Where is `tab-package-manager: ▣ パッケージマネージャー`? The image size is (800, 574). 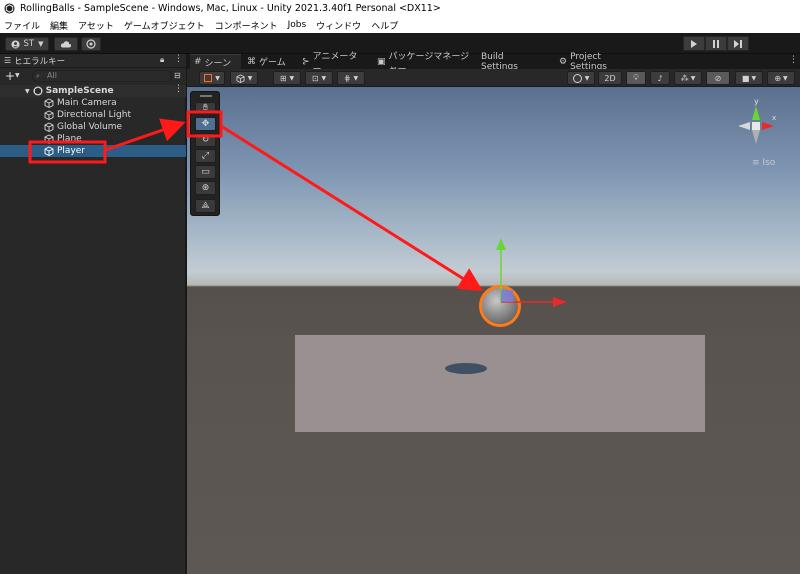
tab-package-manager: ▣ パッケージマネージャー is located at coordinates (425, 63).